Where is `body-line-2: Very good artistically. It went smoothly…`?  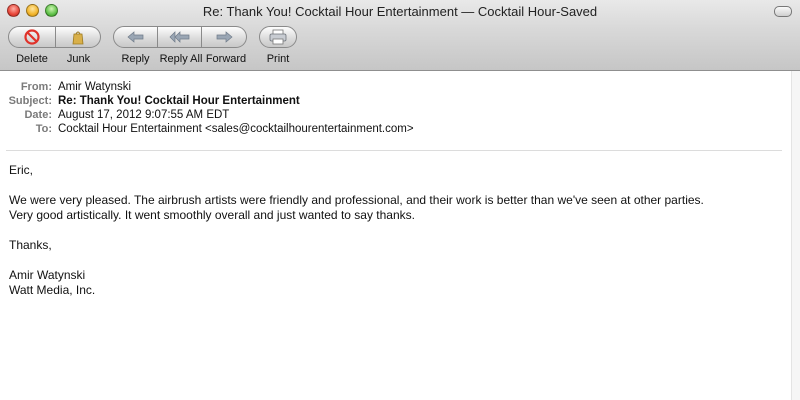 body-line-2: Very good artistically. It went smoothly… is located at coordinates (212, 215).